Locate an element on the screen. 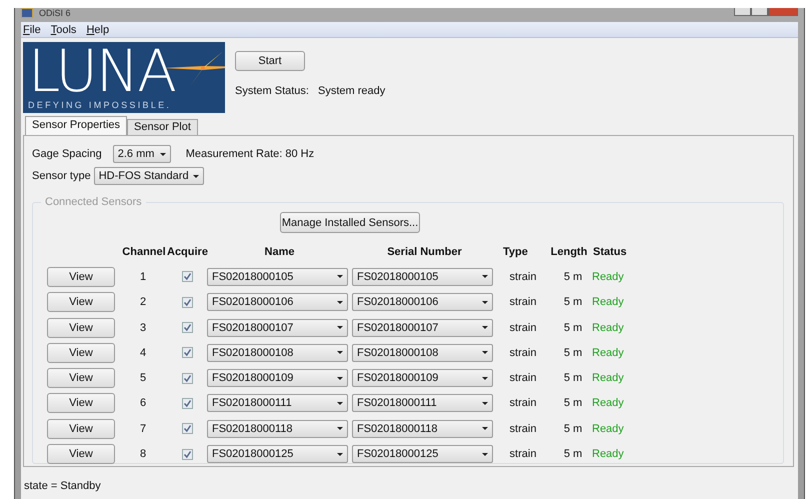  name-dropdown: FS02018000107 is located at coordinates (277, 327).